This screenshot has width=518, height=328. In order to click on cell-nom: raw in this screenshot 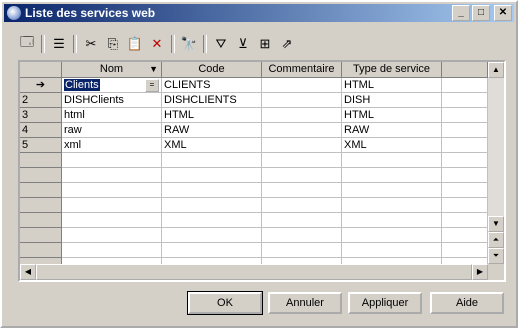, I will do `click(112, 130)`.